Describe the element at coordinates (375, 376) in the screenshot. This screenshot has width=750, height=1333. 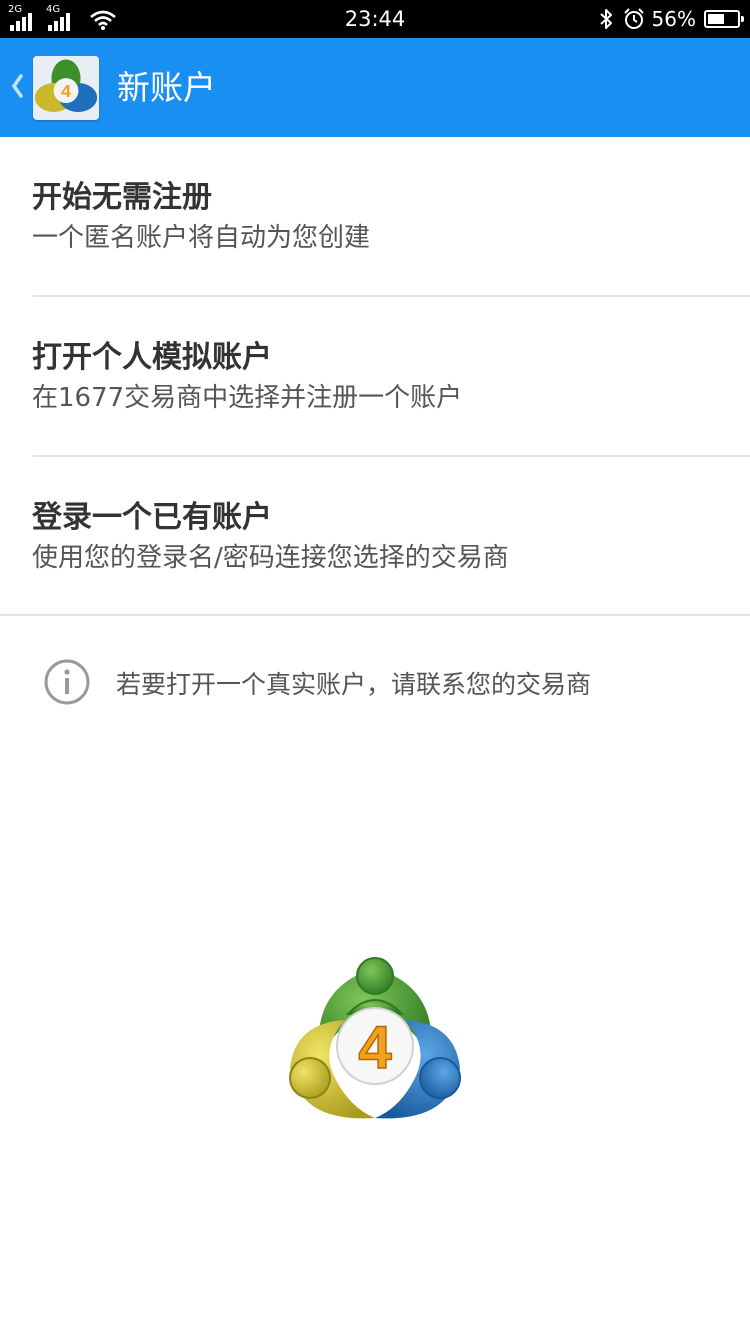
I see `option-open-demo-account: 打开个人模拟账户 在1677交易商中选择并注册一个账户` at that location.